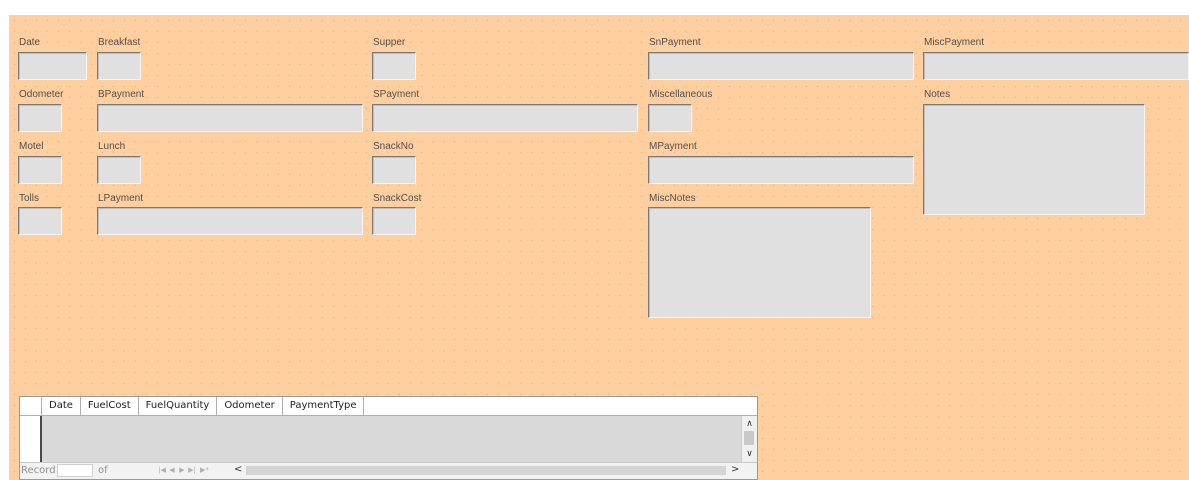  Describe the element at coordinates (394, 170) in the screenshot. I see `snackno-field` at that location.